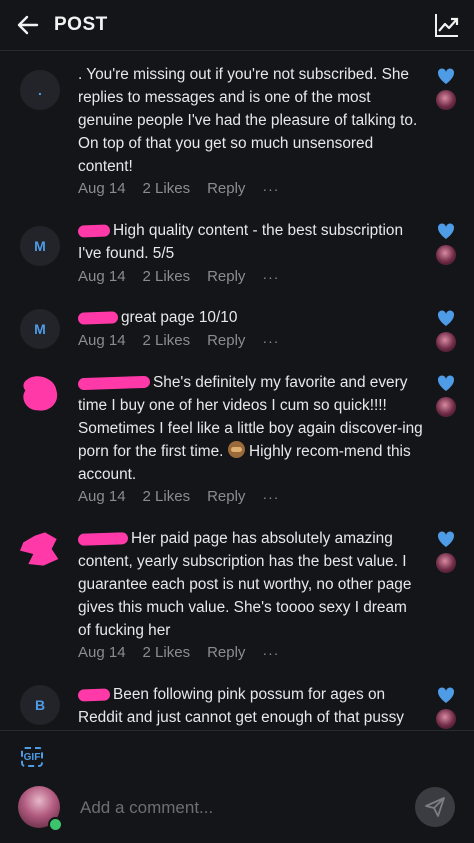 This screenshot has width=474, height=843. What do you see at coordinates (236, 449) in the screenshot?
I see `see-no-evil-monkey-icon` at bounding box center [236, 449].